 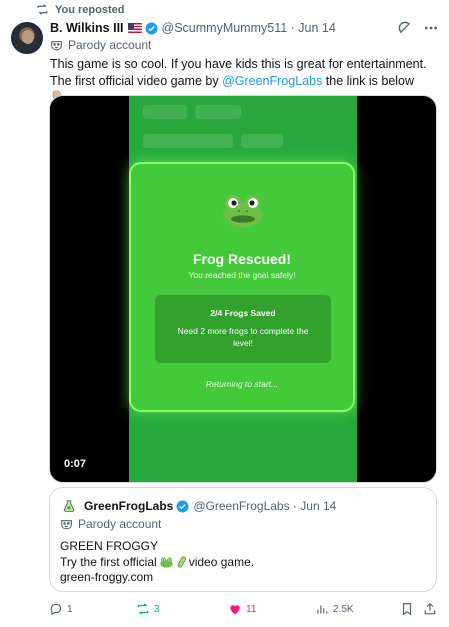 What do you see at coordinates (157, 609) in the screenshot?
I see `repost-count: 3` at bounding box center [157, 609].